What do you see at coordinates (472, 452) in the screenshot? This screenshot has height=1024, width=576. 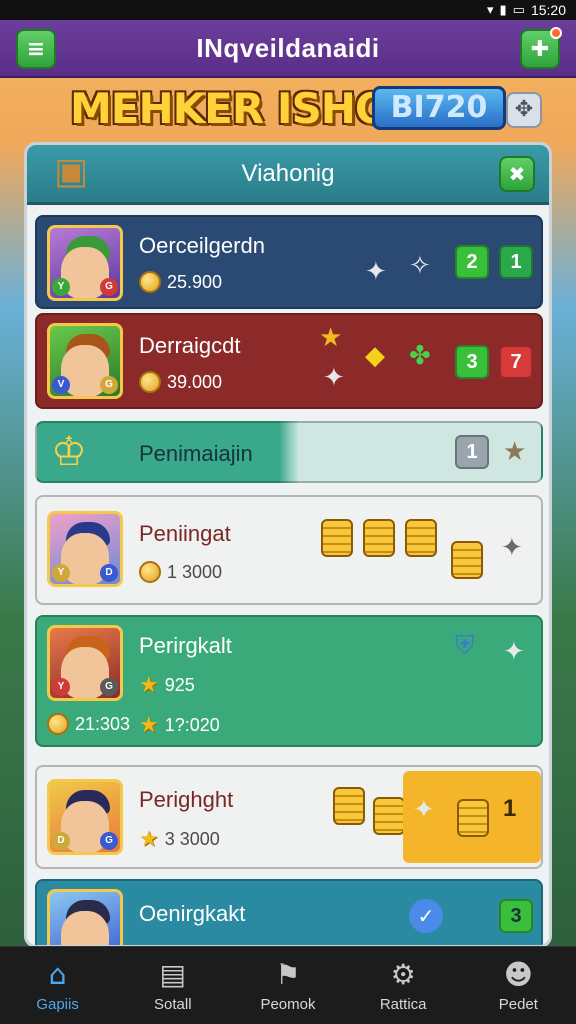 I see `count-badge: 1` at bounding box center [472, 452].